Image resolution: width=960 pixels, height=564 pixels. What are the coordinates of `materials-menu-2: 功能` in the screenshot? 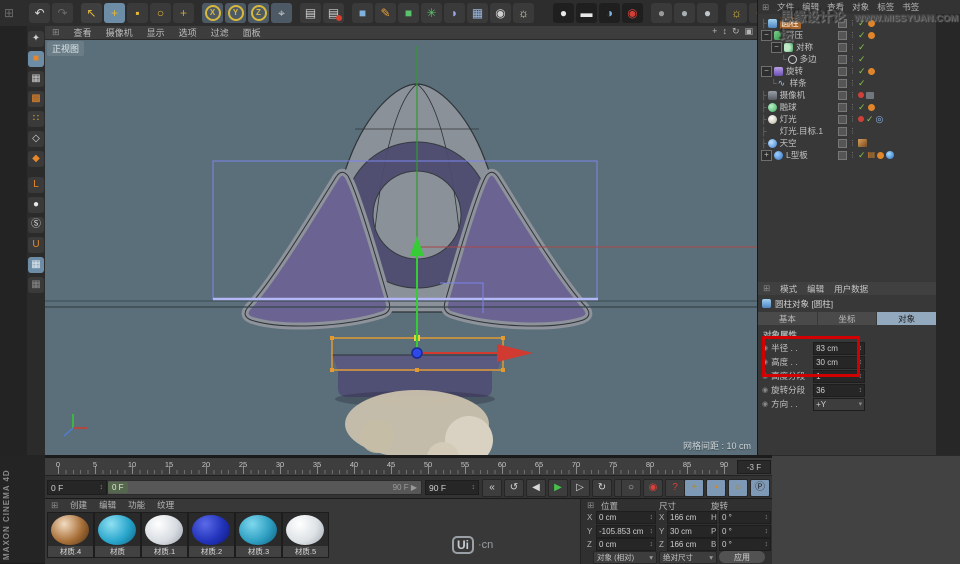 It's located at (136, 505).